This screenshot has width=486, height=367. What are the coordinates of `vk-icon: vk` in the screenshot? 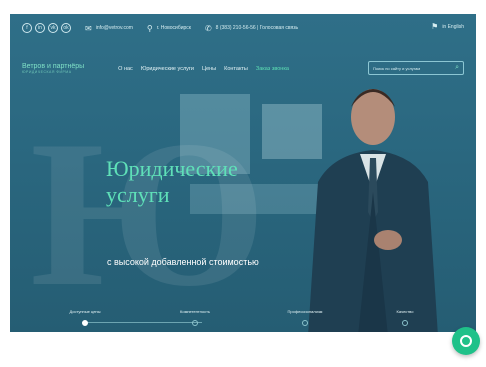 It's located at (53, 28).